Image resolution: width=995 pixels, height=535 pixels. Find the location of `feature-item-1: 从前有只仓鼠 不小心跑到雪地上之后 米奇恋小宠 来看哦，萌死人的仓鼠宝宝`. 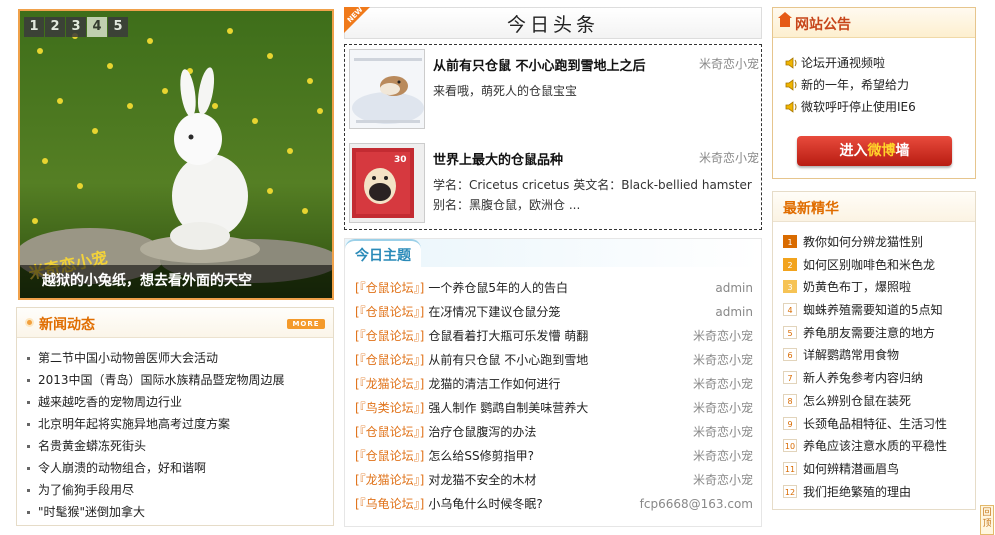

feature-item-1: 从前有只仓鼠 不小心跑到雪地上之后 米奇恋小宠 来看哦，萌死人的仓鼠宝宝 is located at coordinates (554, 89).